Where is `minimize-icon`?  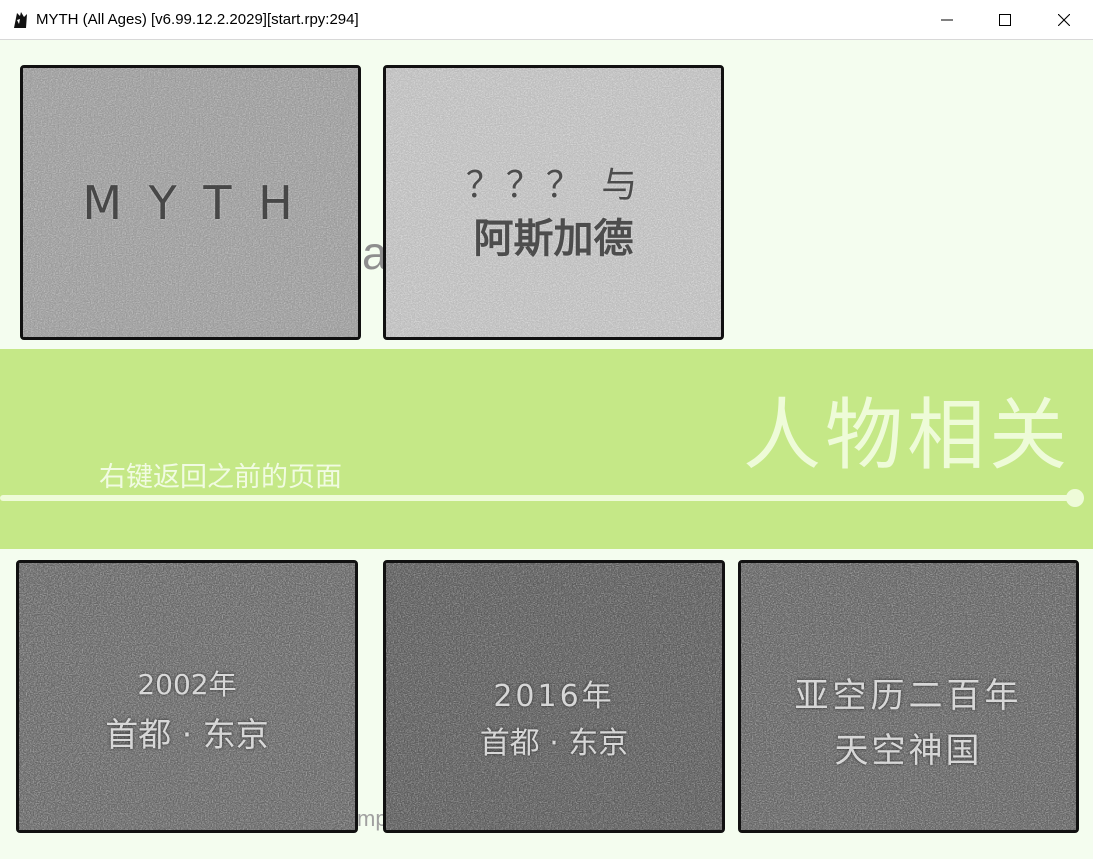 minimize-icon is located at coordinates (947, 20).